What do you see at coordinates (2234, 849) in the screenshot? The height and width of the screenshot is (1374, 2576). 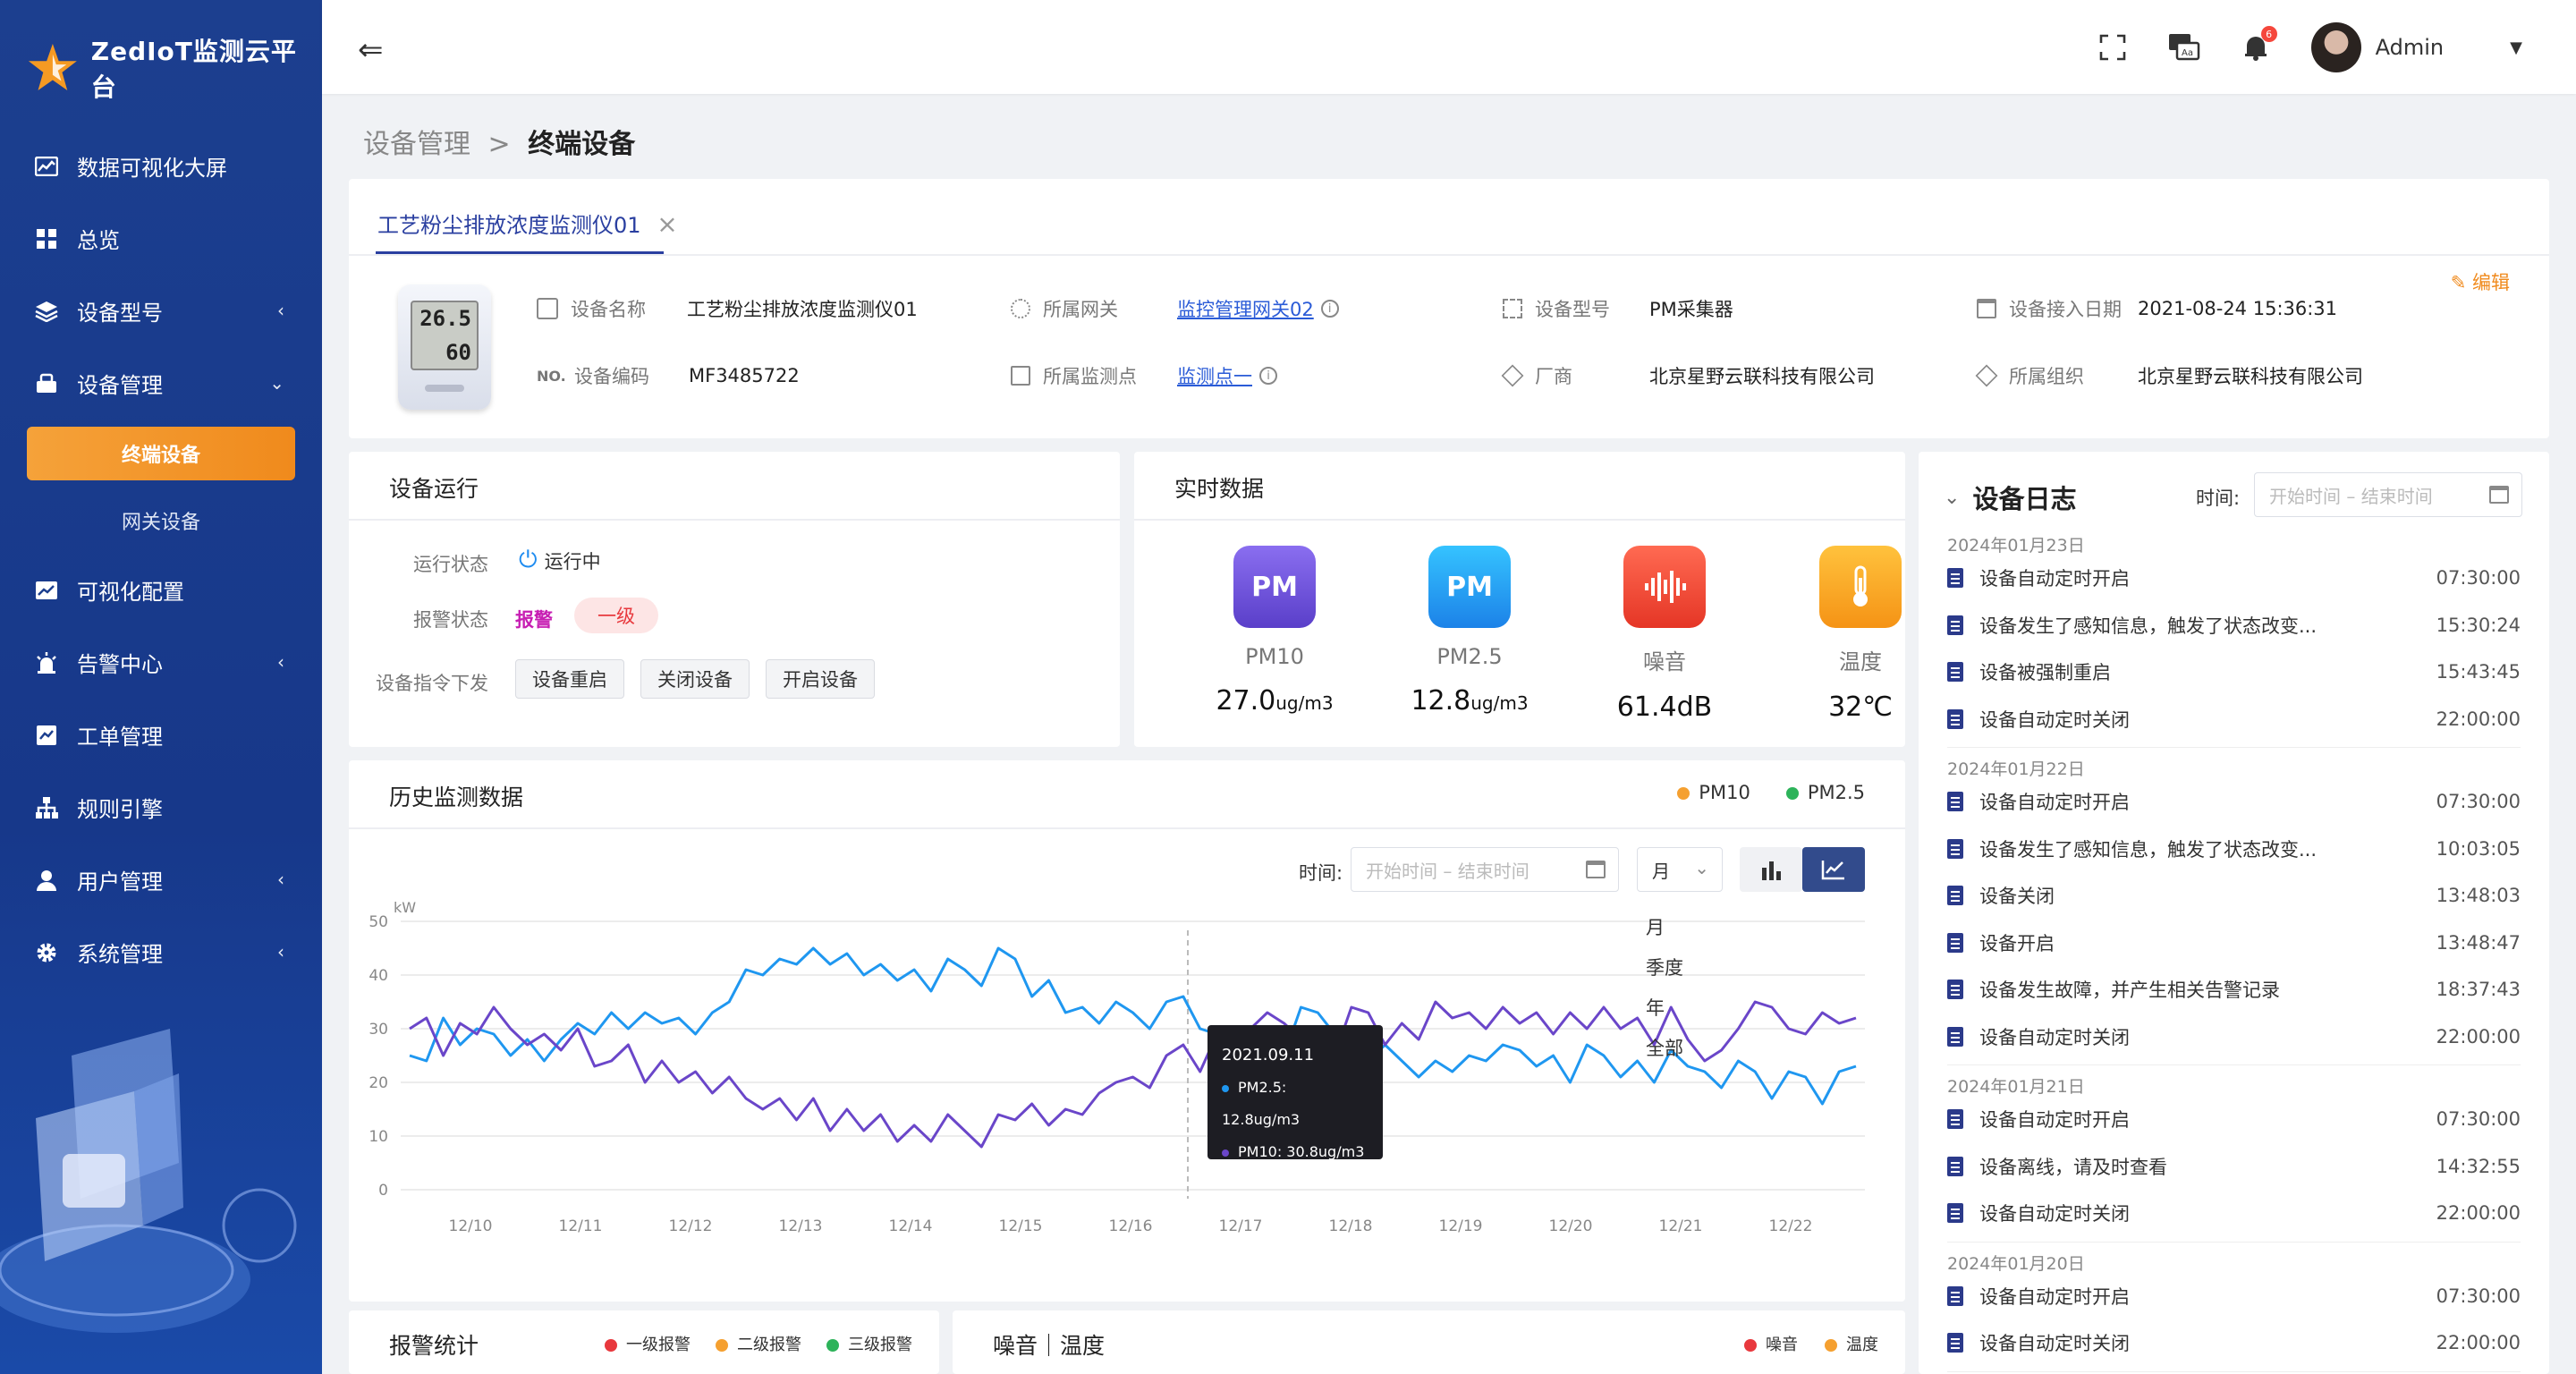 I see `log-row: 设备发生了感知信息，触发了状态改变... 10:03:05` at bounding box center [2234, 849].